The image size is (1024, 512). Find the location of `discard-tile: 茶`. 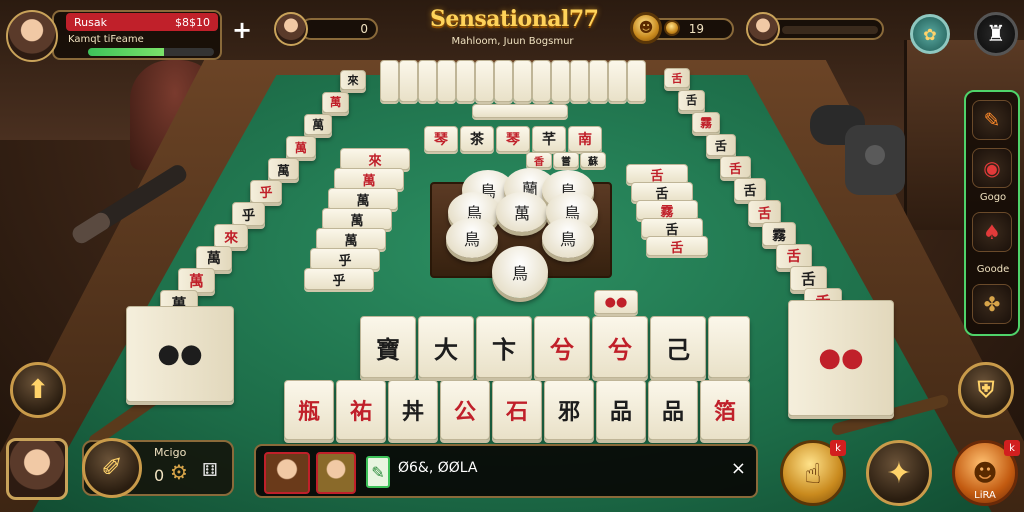

discard-tile: 茶 is located at coordinates (477, 139).